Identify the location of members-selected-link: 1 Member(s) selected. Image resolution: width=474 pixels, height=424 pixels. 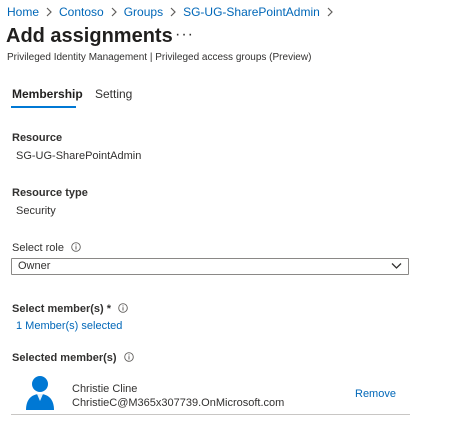
(69, 326).